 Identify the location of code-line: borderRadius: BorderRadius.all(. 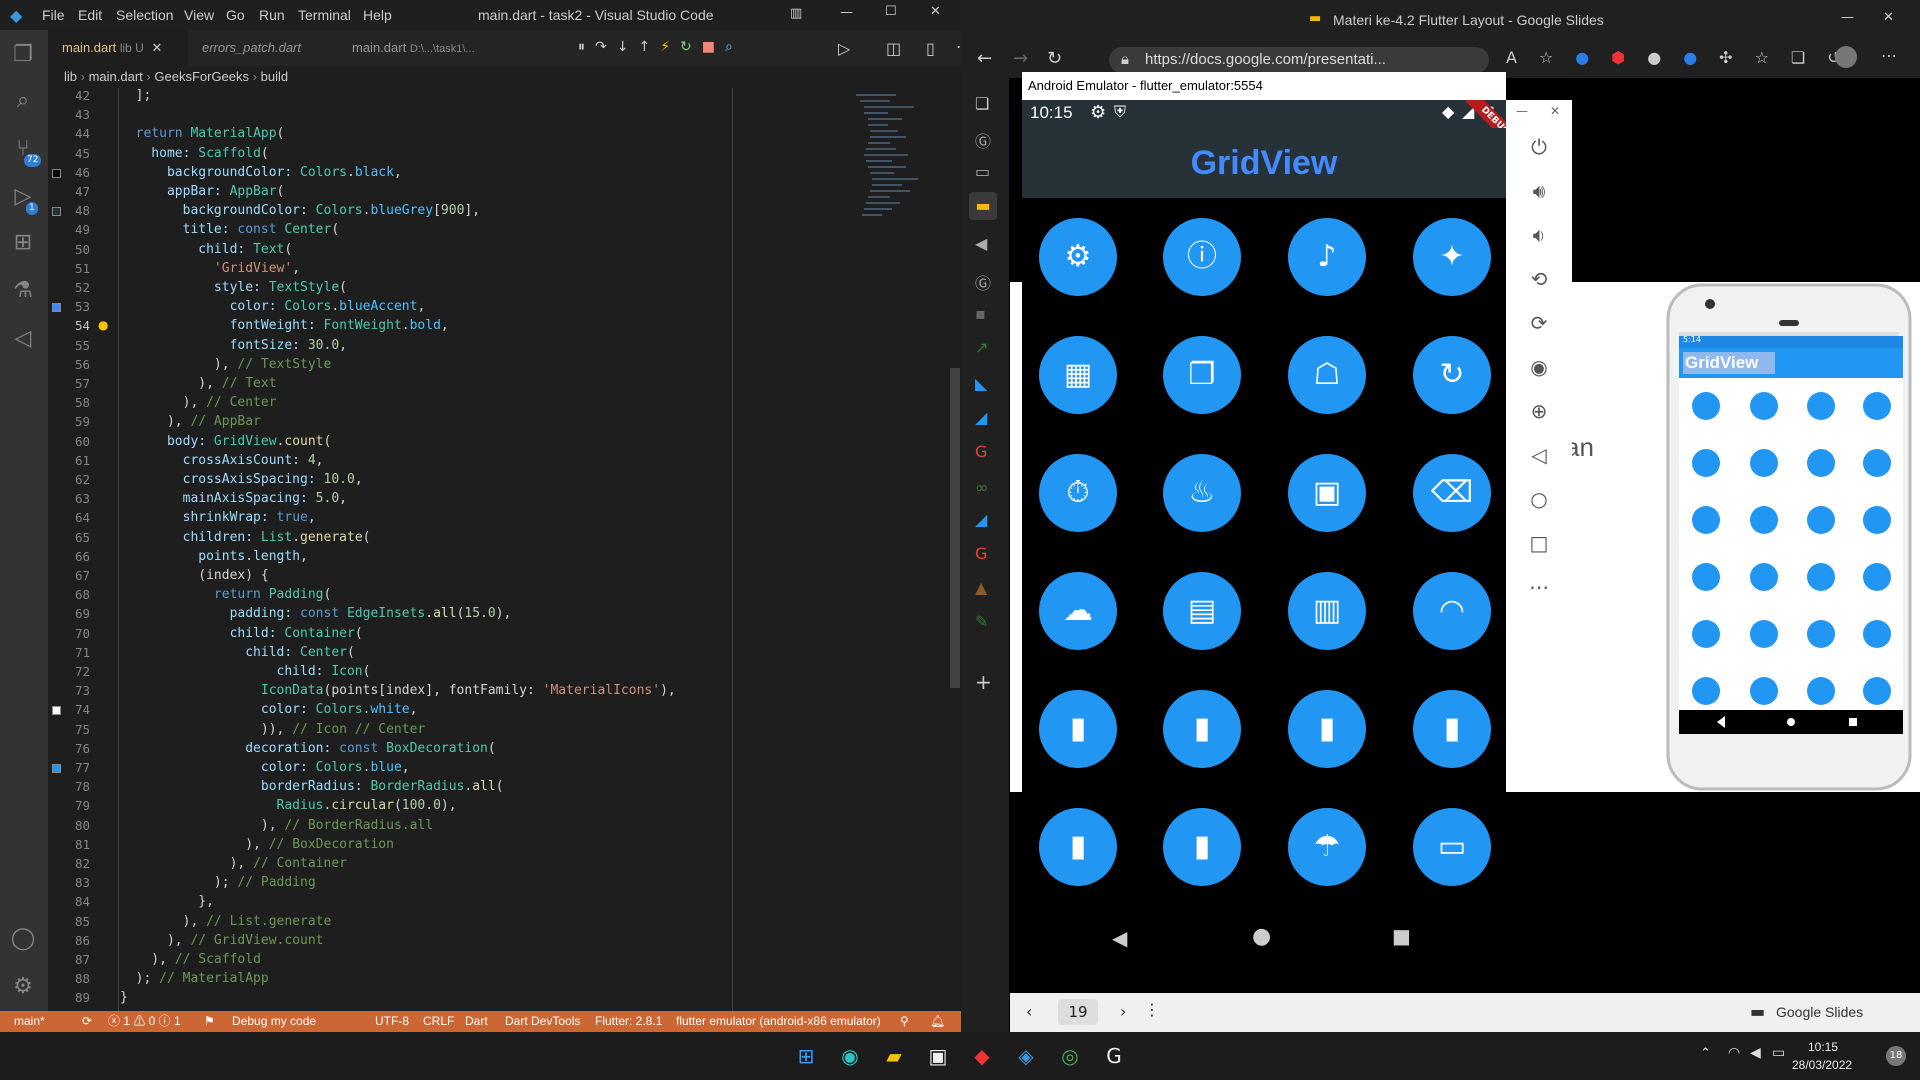
(312, 786).